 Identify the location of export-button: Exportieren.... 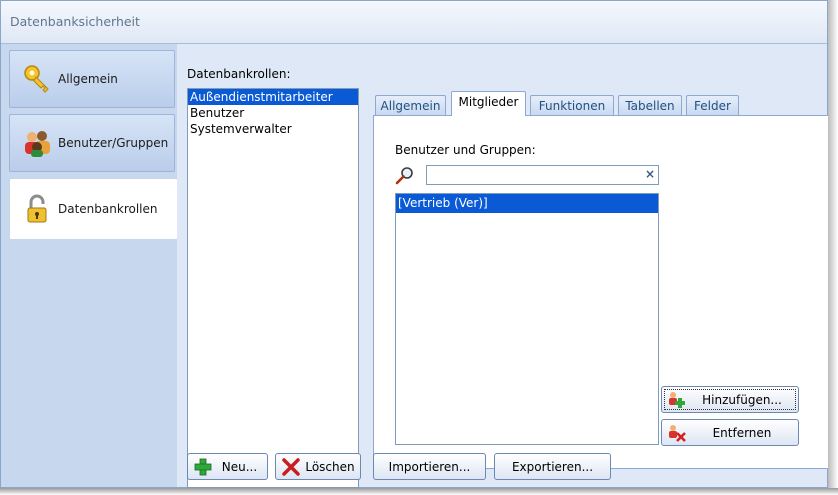
(552, 466).